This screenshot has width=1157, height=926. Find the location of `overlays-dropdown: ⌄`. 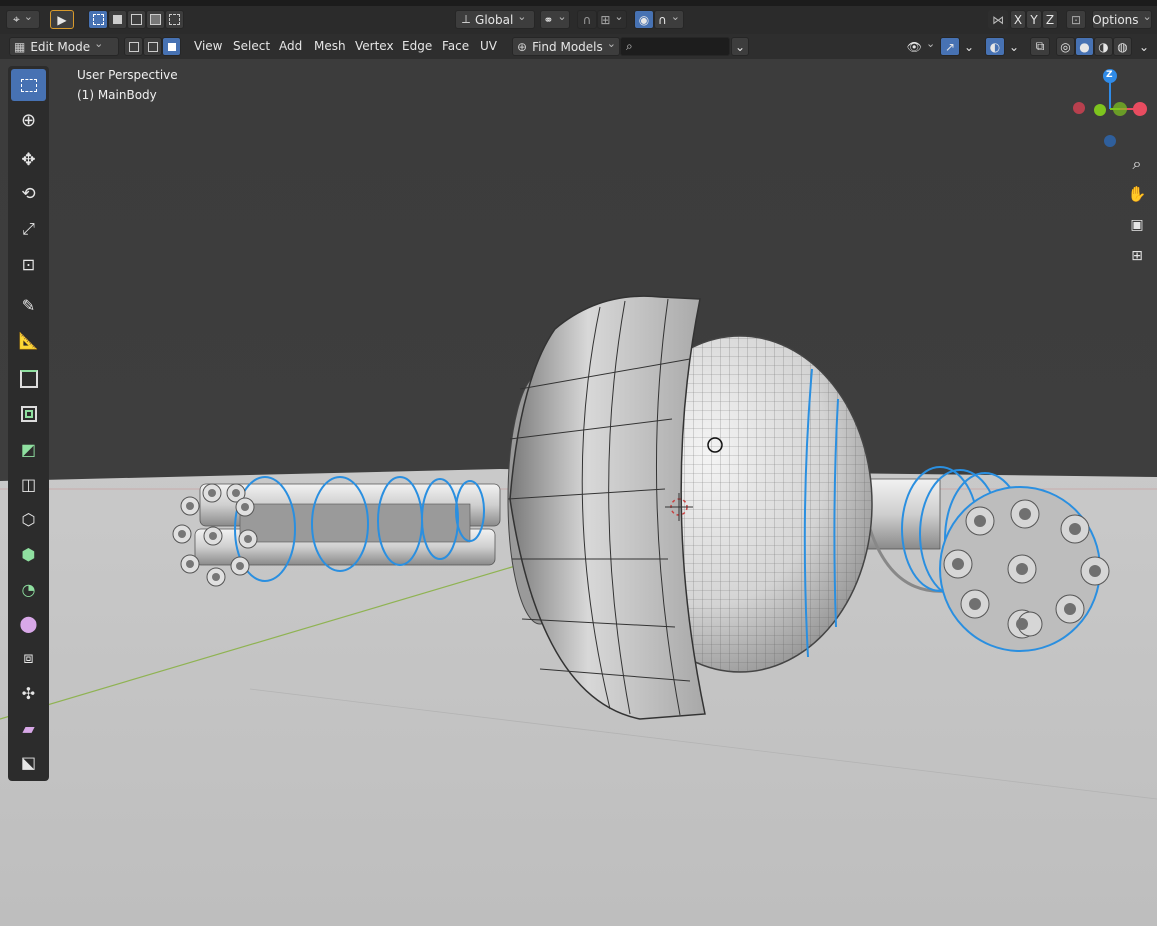

overlays-dropdown: ⌄ is located at coordinates (1014, 46).